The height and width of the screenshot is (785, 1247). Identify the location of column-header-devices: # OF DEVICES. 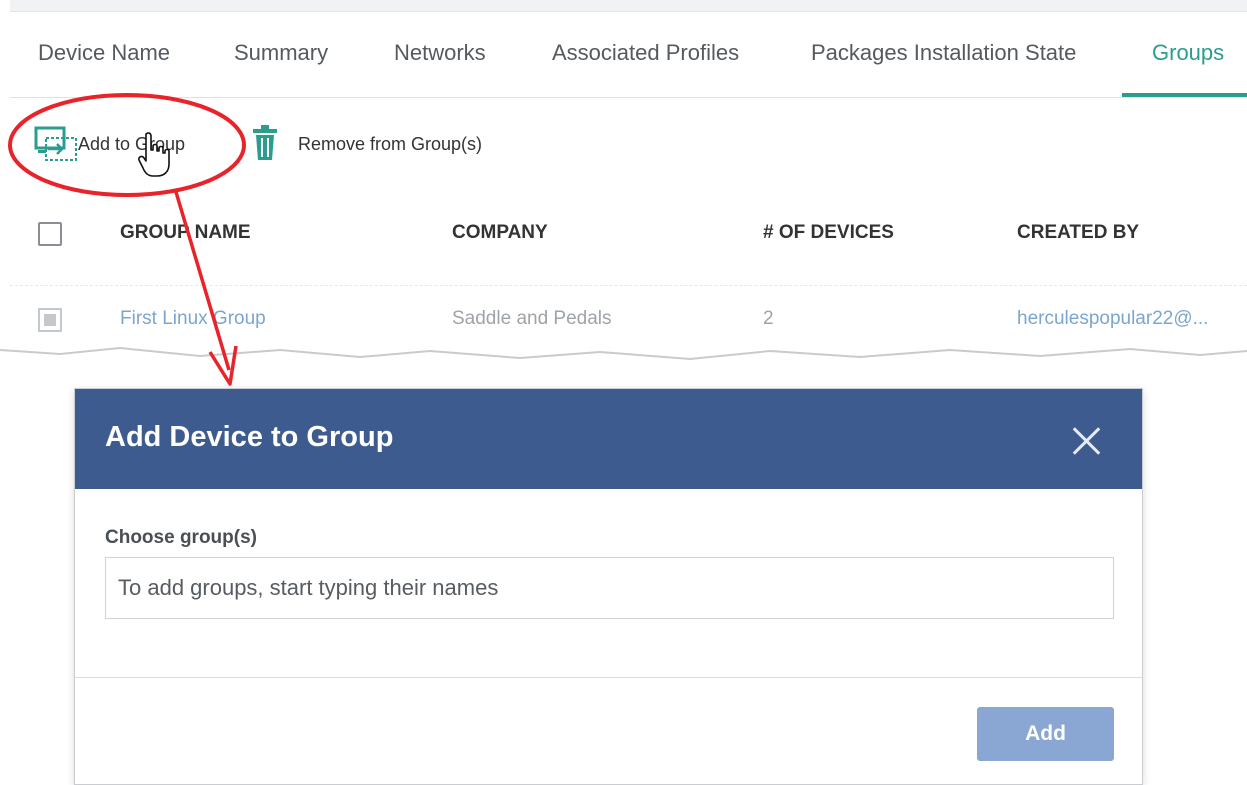
(828, 233).